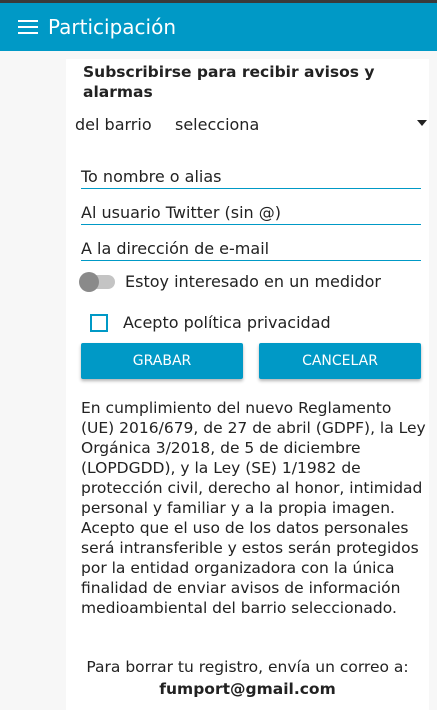 The height and width of the screenshot is (710, 437). I want to click on toggle-switch, so click(97, 281).